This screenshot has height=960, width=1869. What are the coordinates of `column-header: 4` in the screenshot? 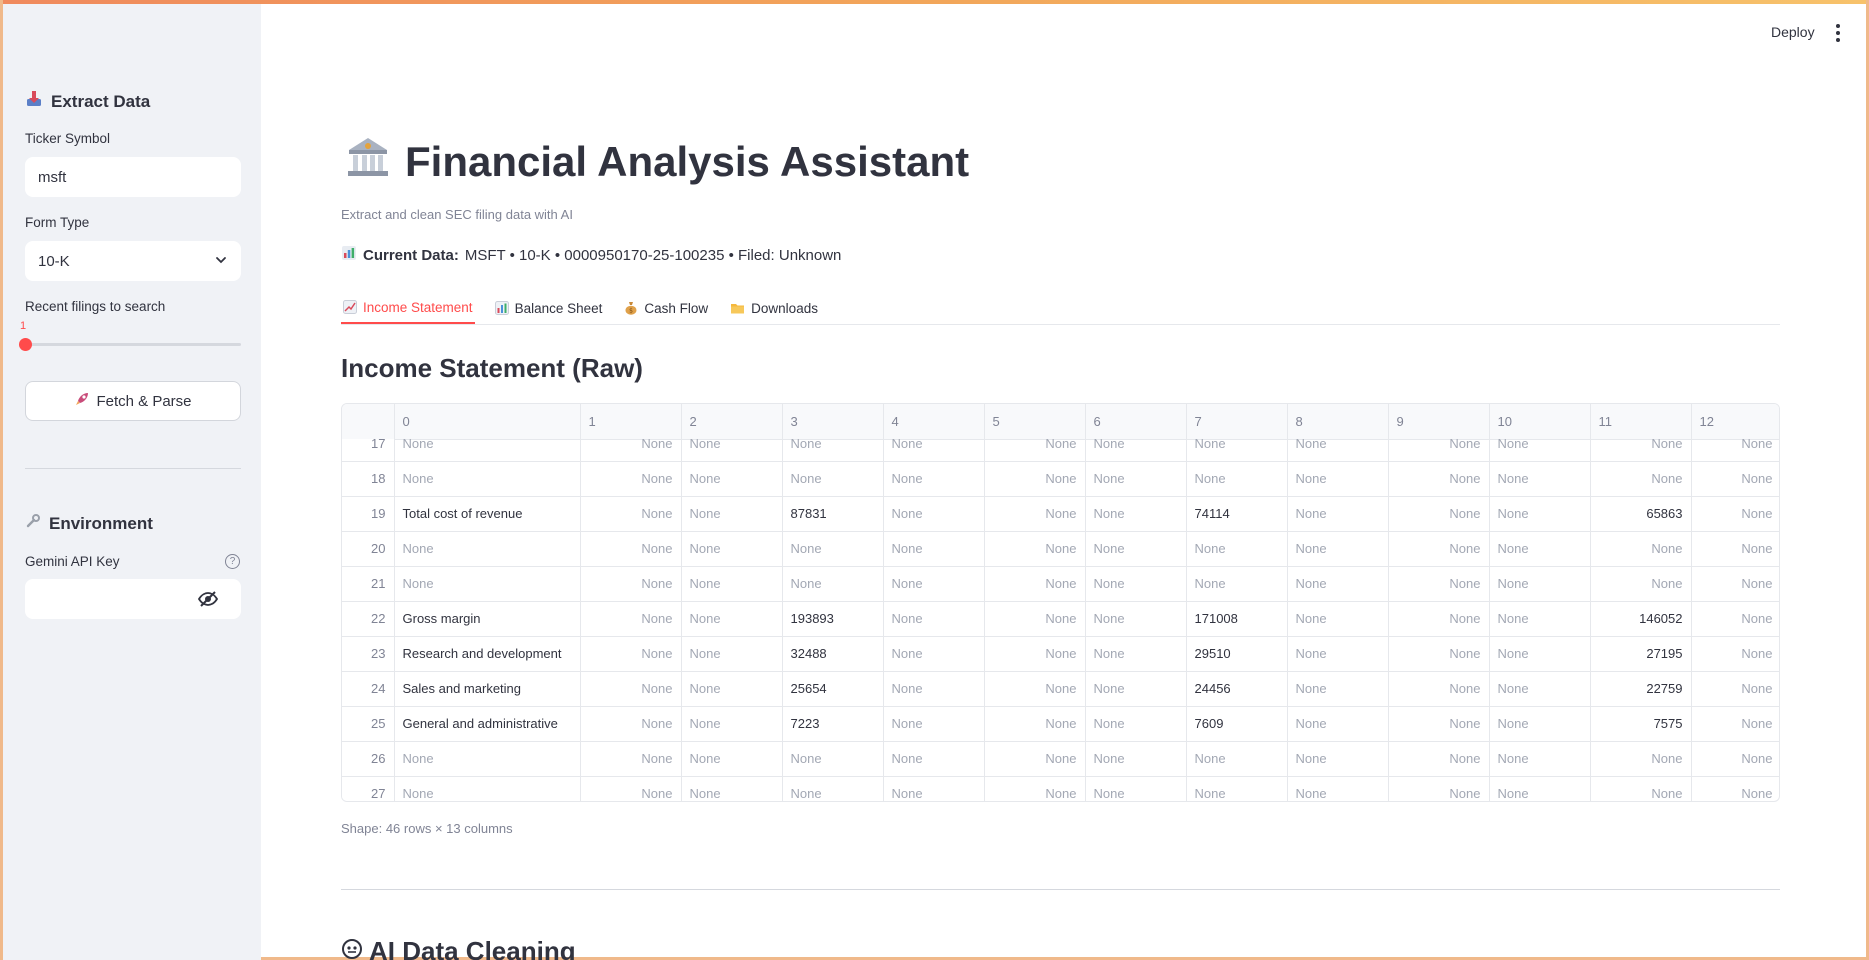 It's located at (934, 422).